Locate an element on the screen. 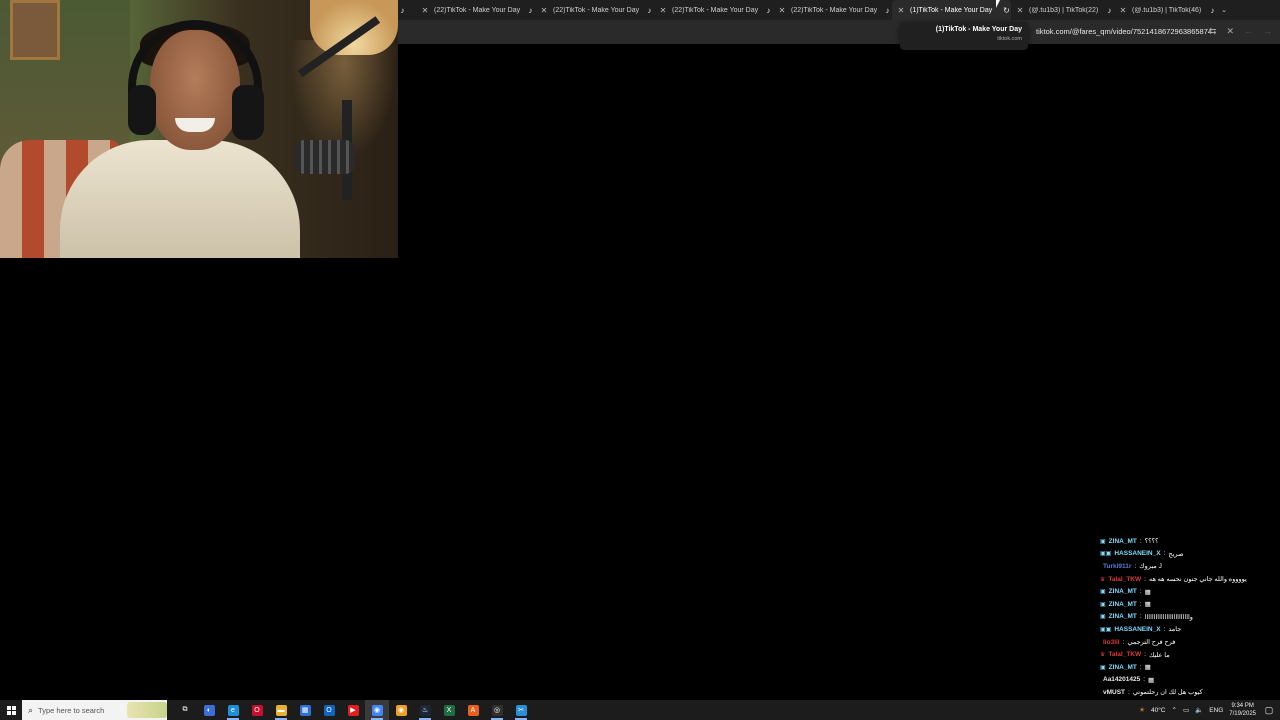 The width and height of the screenshot is (1280, 720). chat-message: Aa14201425: ▦ is located at coordinates (1187, 680).